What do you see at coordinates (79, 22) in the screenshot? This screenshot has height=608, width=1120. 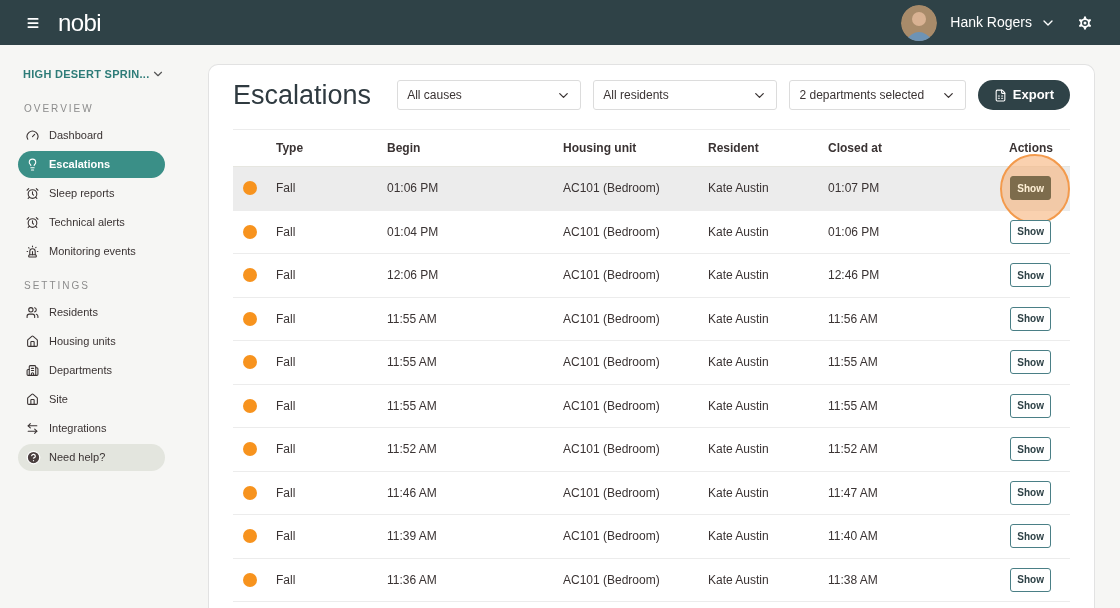 I see `logo: nobi` at bounding box center [79, 22].